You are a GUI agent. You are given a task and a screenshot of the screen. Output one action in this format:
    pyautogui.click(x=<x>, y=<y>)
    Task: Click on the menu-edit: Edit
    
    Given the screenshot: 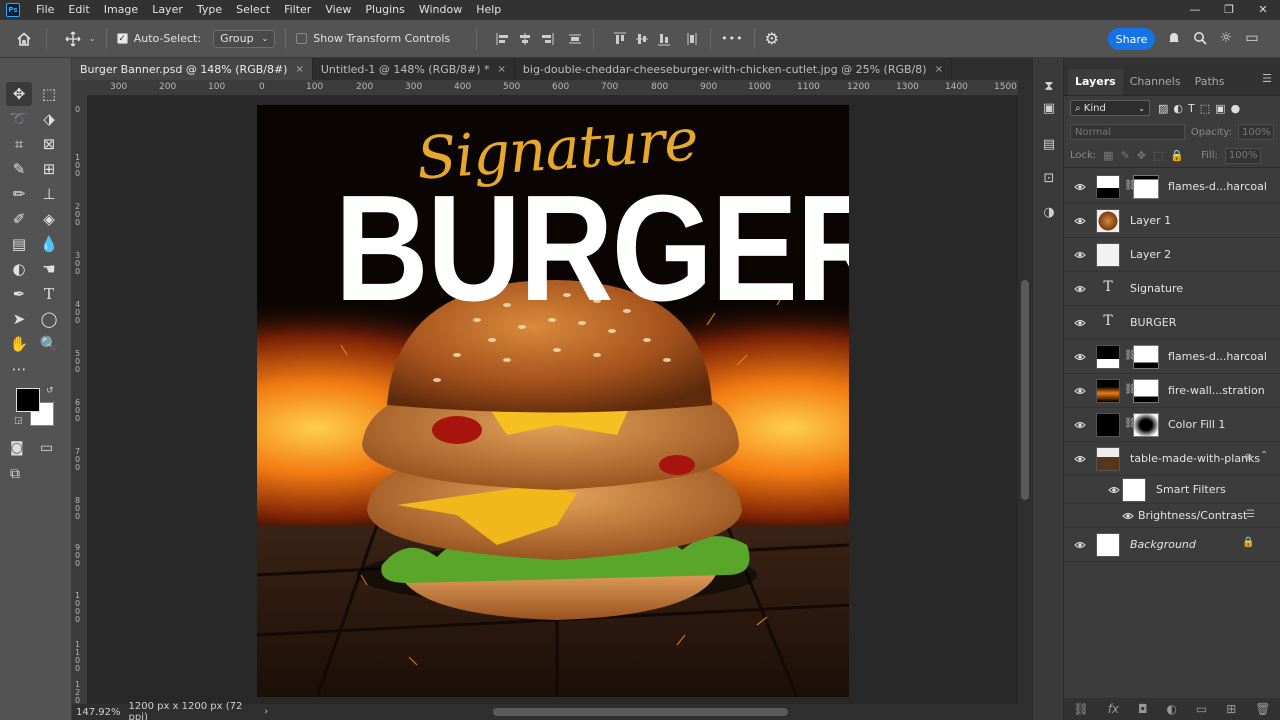 What is the action you would take?
    pyautogui.click(x=78, y=10)
    